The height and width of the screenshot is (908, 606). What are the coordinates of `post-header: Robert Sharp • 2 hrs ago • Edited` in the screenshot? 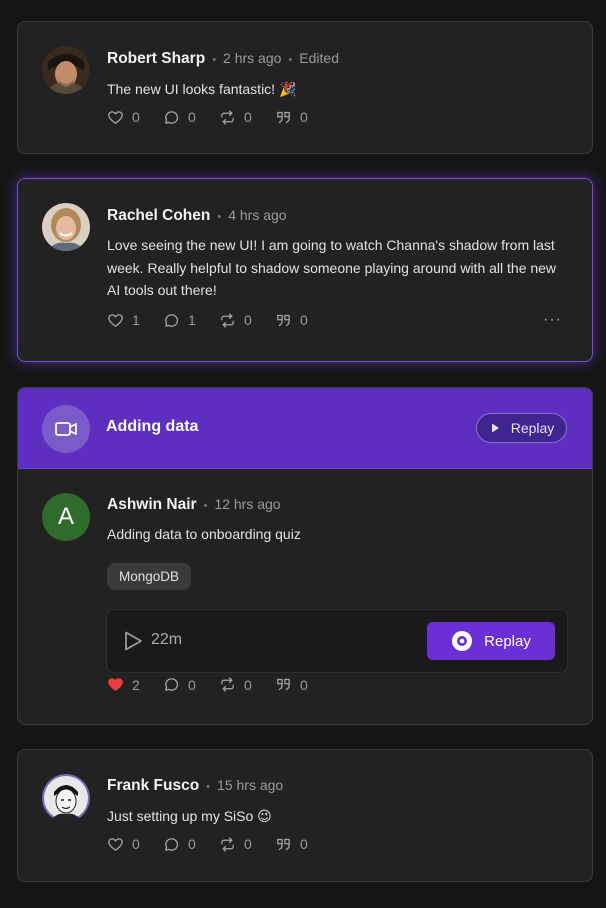 It's located at (349, 59).